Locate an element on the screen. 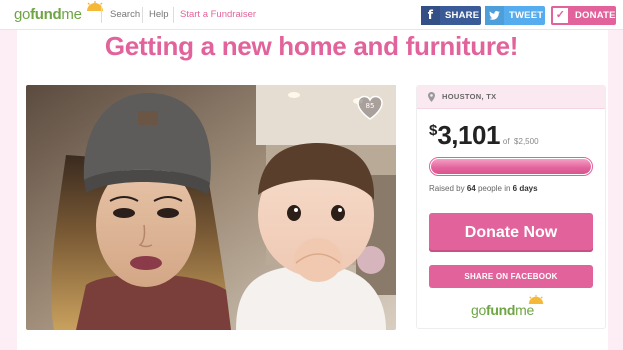 Image resolution: width=623 pixels, height=350 pixels. hearts-badge: 85 is located at coordinates (370, 108).